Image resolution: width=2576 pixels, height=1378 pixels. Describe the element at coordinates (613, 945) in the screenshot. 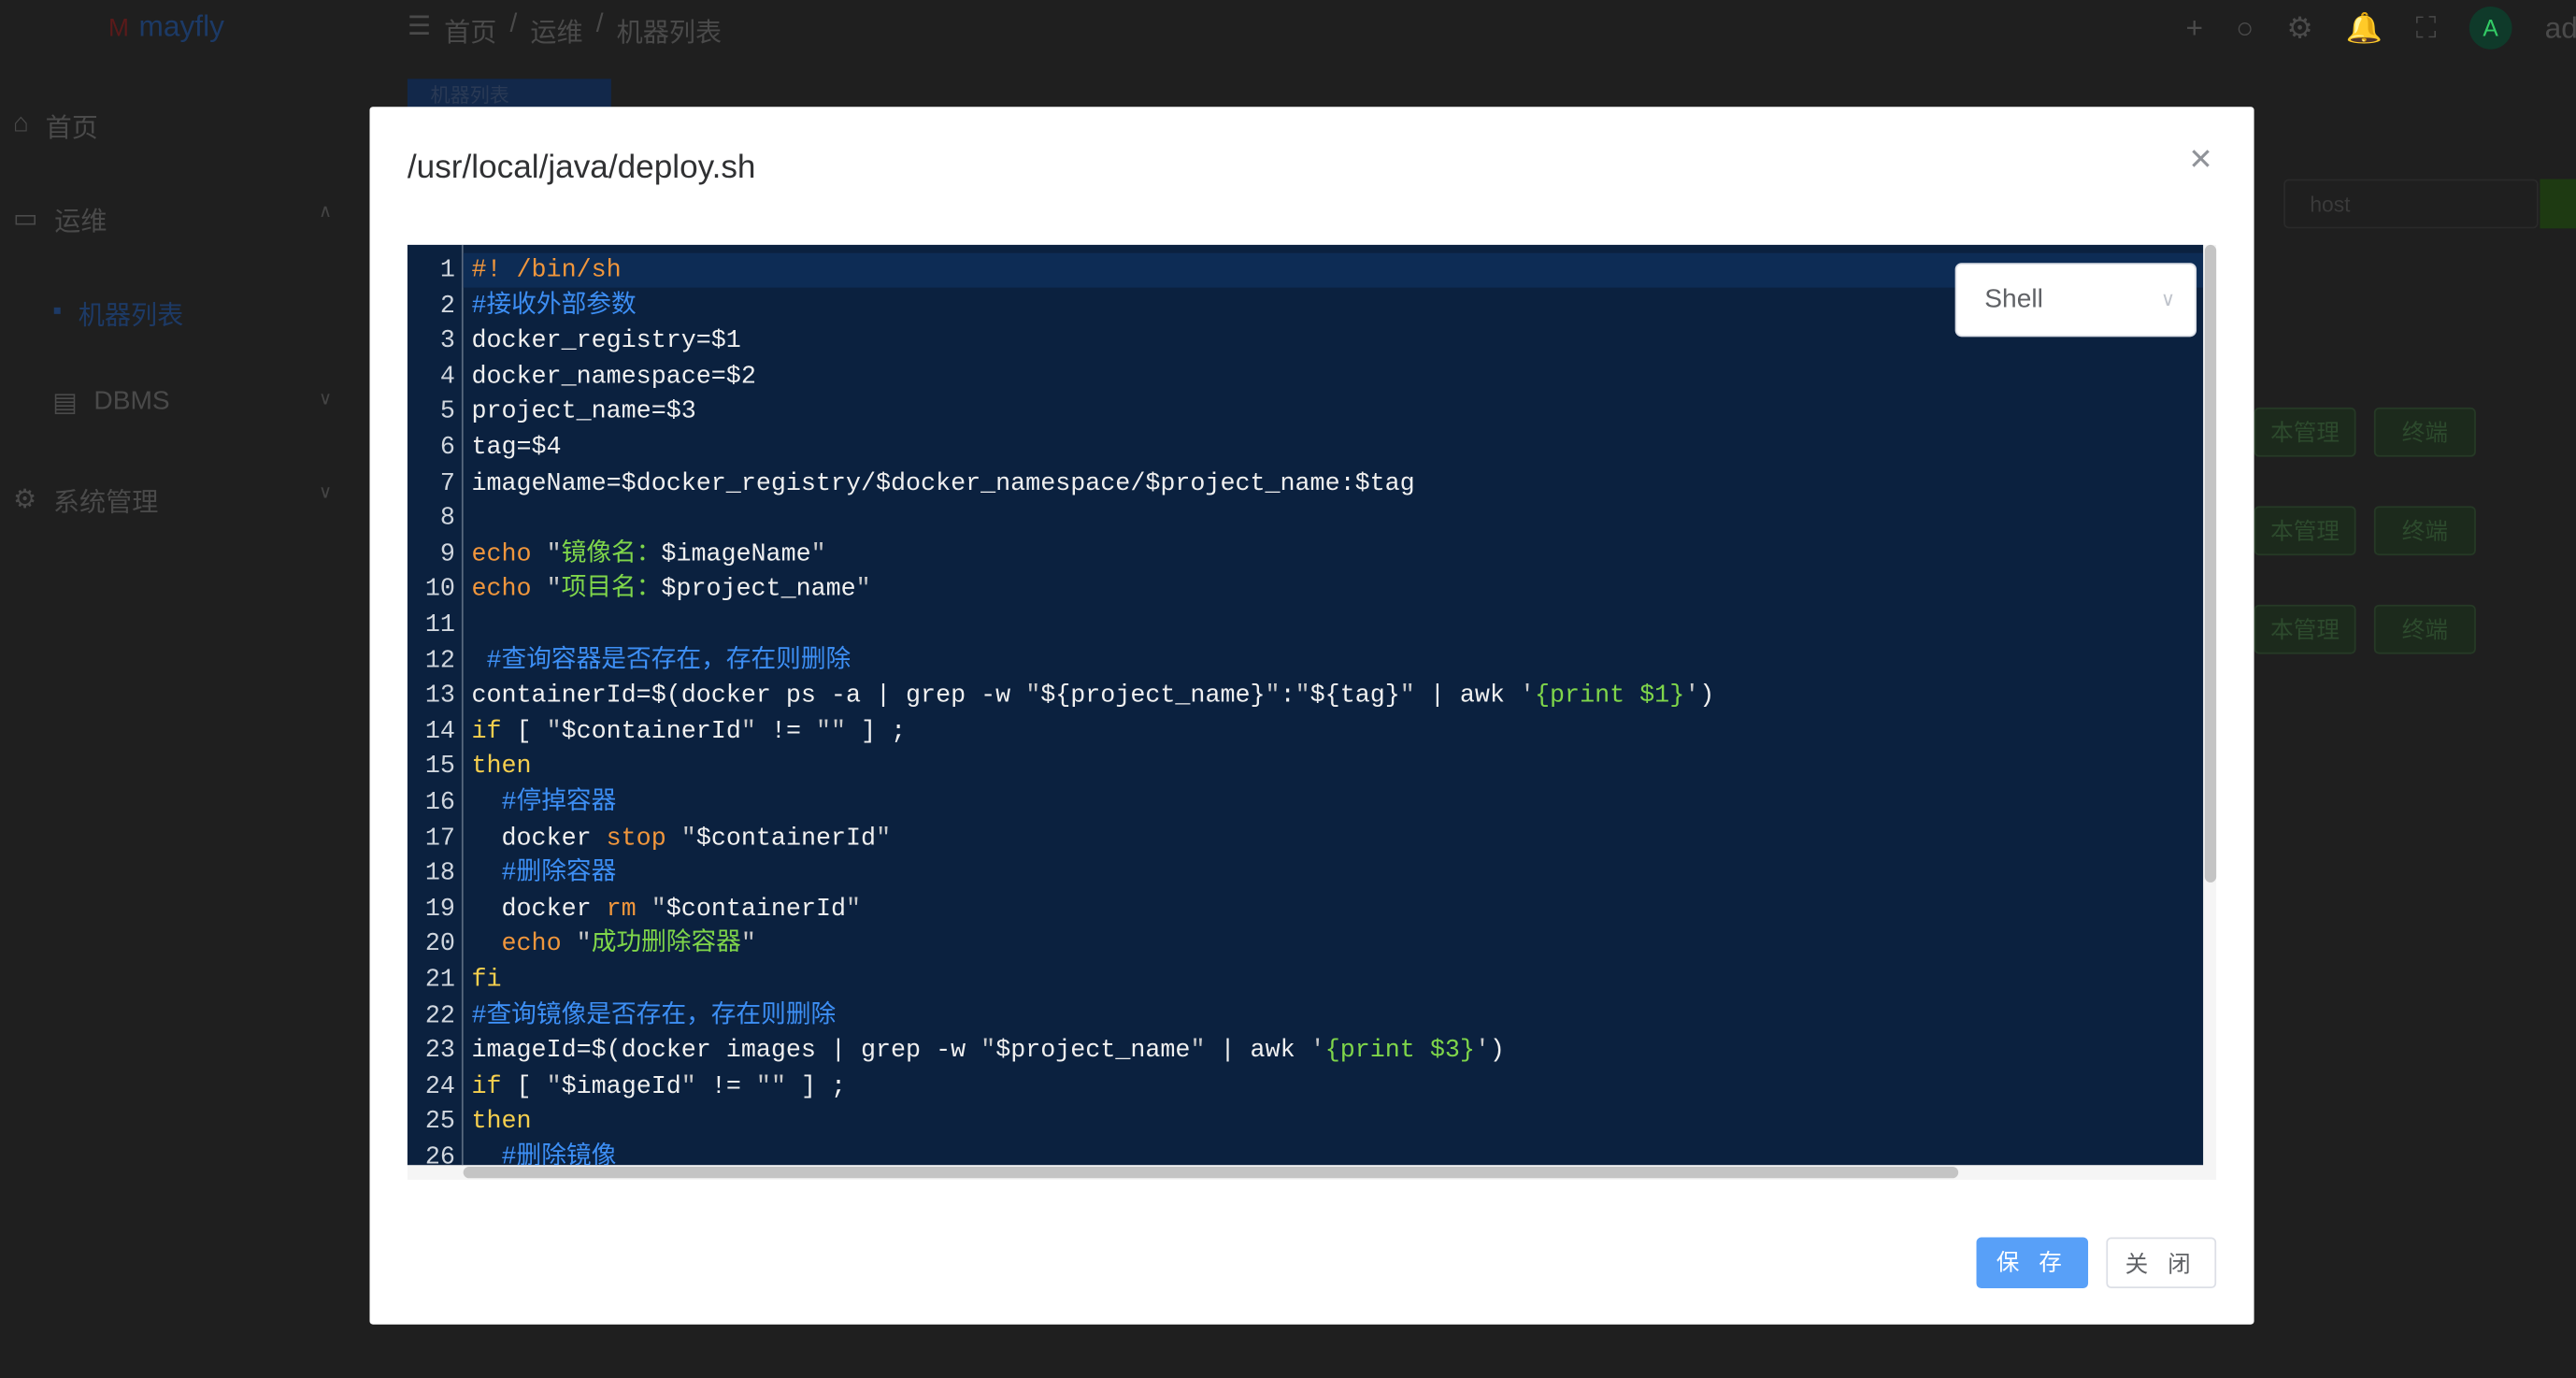

I see `code-line: echo "成功删除容器"` at that location.